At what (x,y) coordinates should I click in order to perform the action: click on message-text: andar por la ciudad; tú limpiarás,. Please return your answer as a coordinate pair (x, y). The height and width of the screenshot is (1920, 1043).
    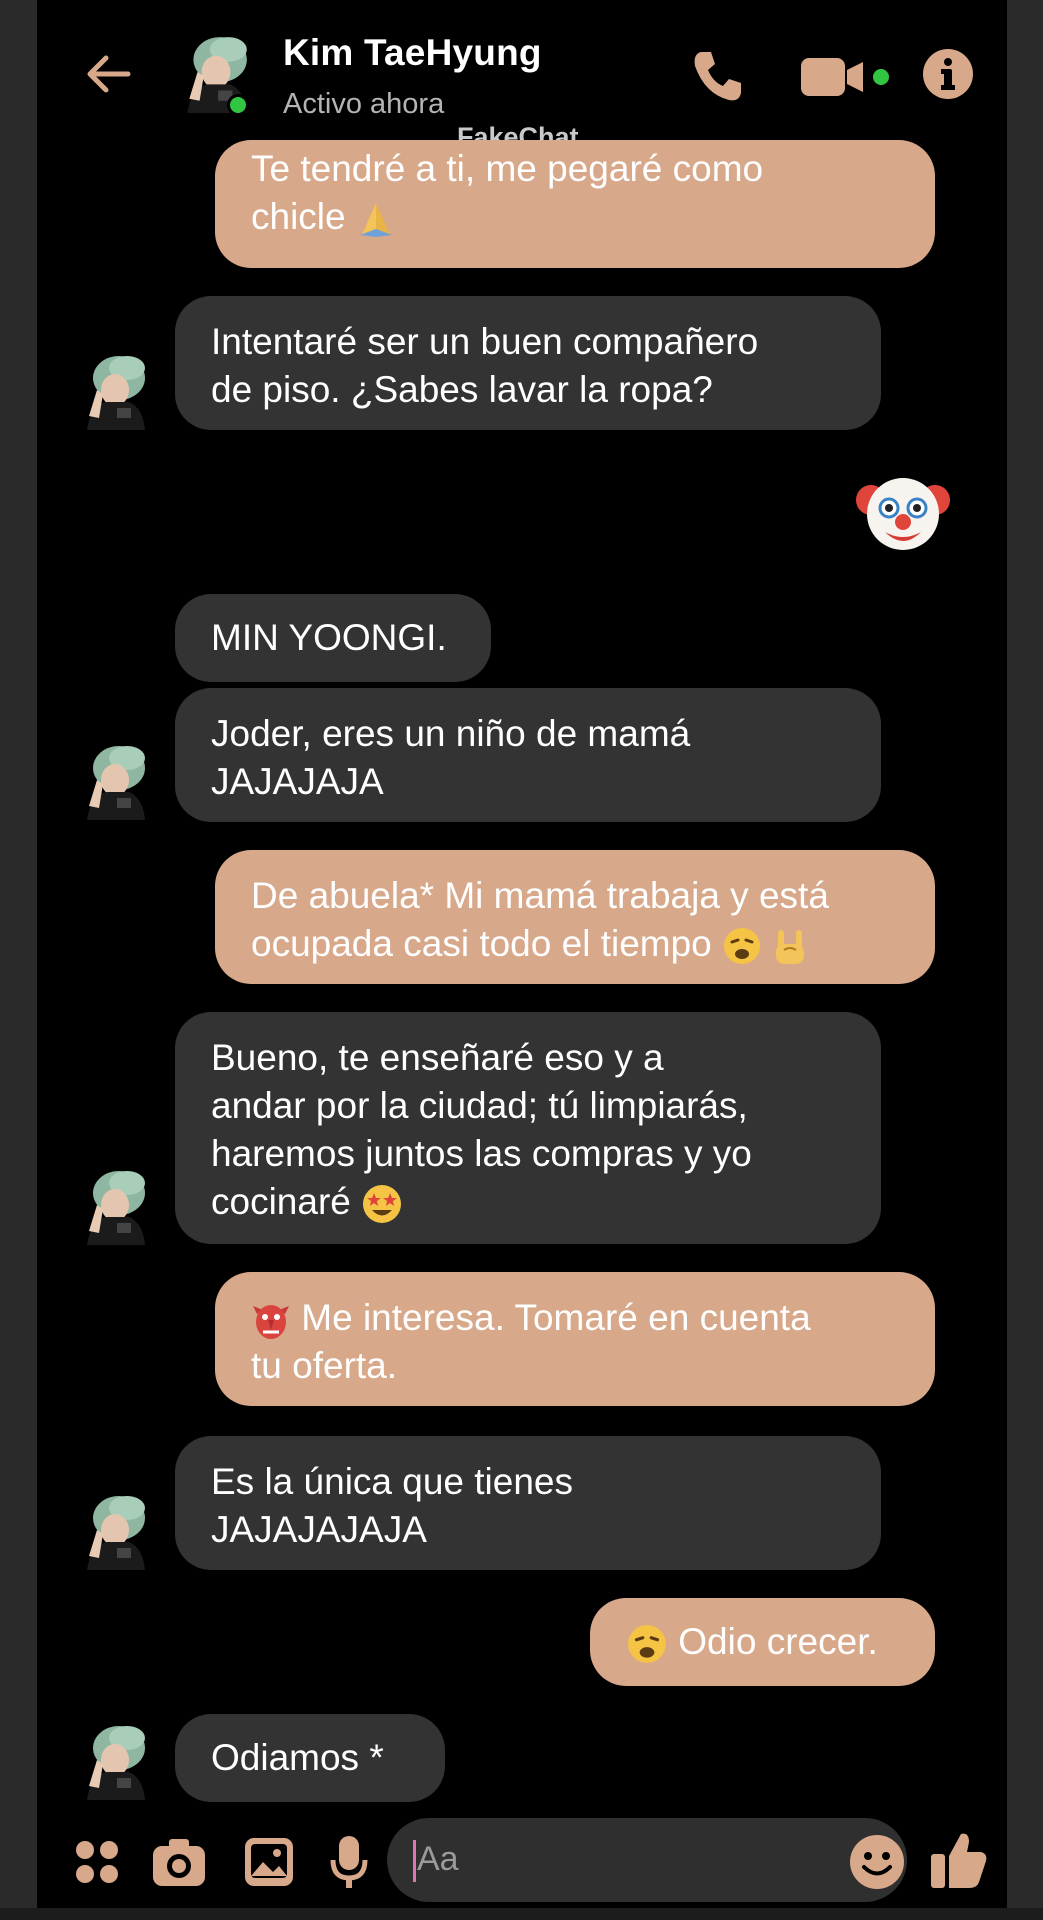
    Looking at the image, I should click on (479, 1105).